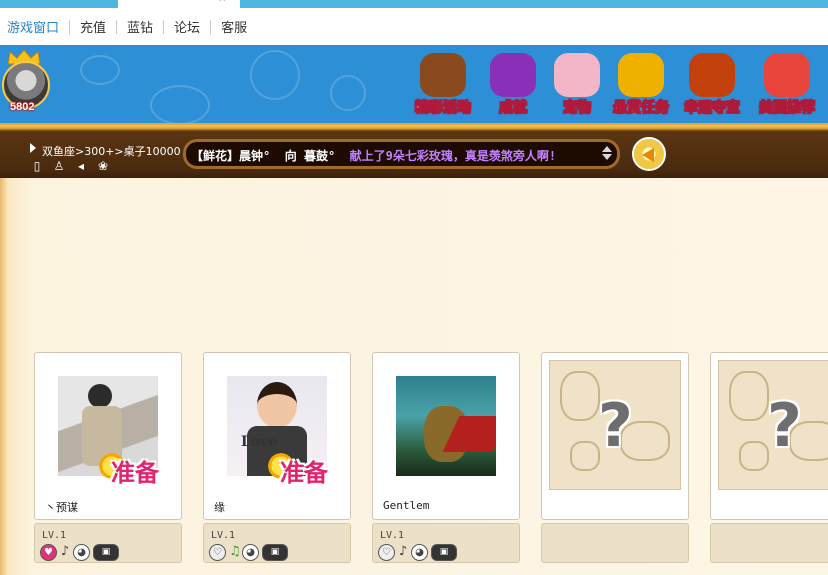 This screenshot has width=828, height=575. Describe the element at coordinates (607, 149) in the screenshot. I see `scroll-up-icon` at that location.